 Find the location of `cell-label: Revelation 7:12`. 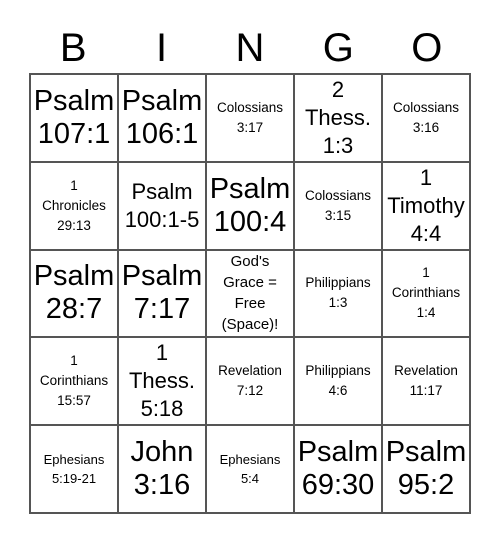

cell-label: Revelation 7:12 is located at coordinates (250, 381).